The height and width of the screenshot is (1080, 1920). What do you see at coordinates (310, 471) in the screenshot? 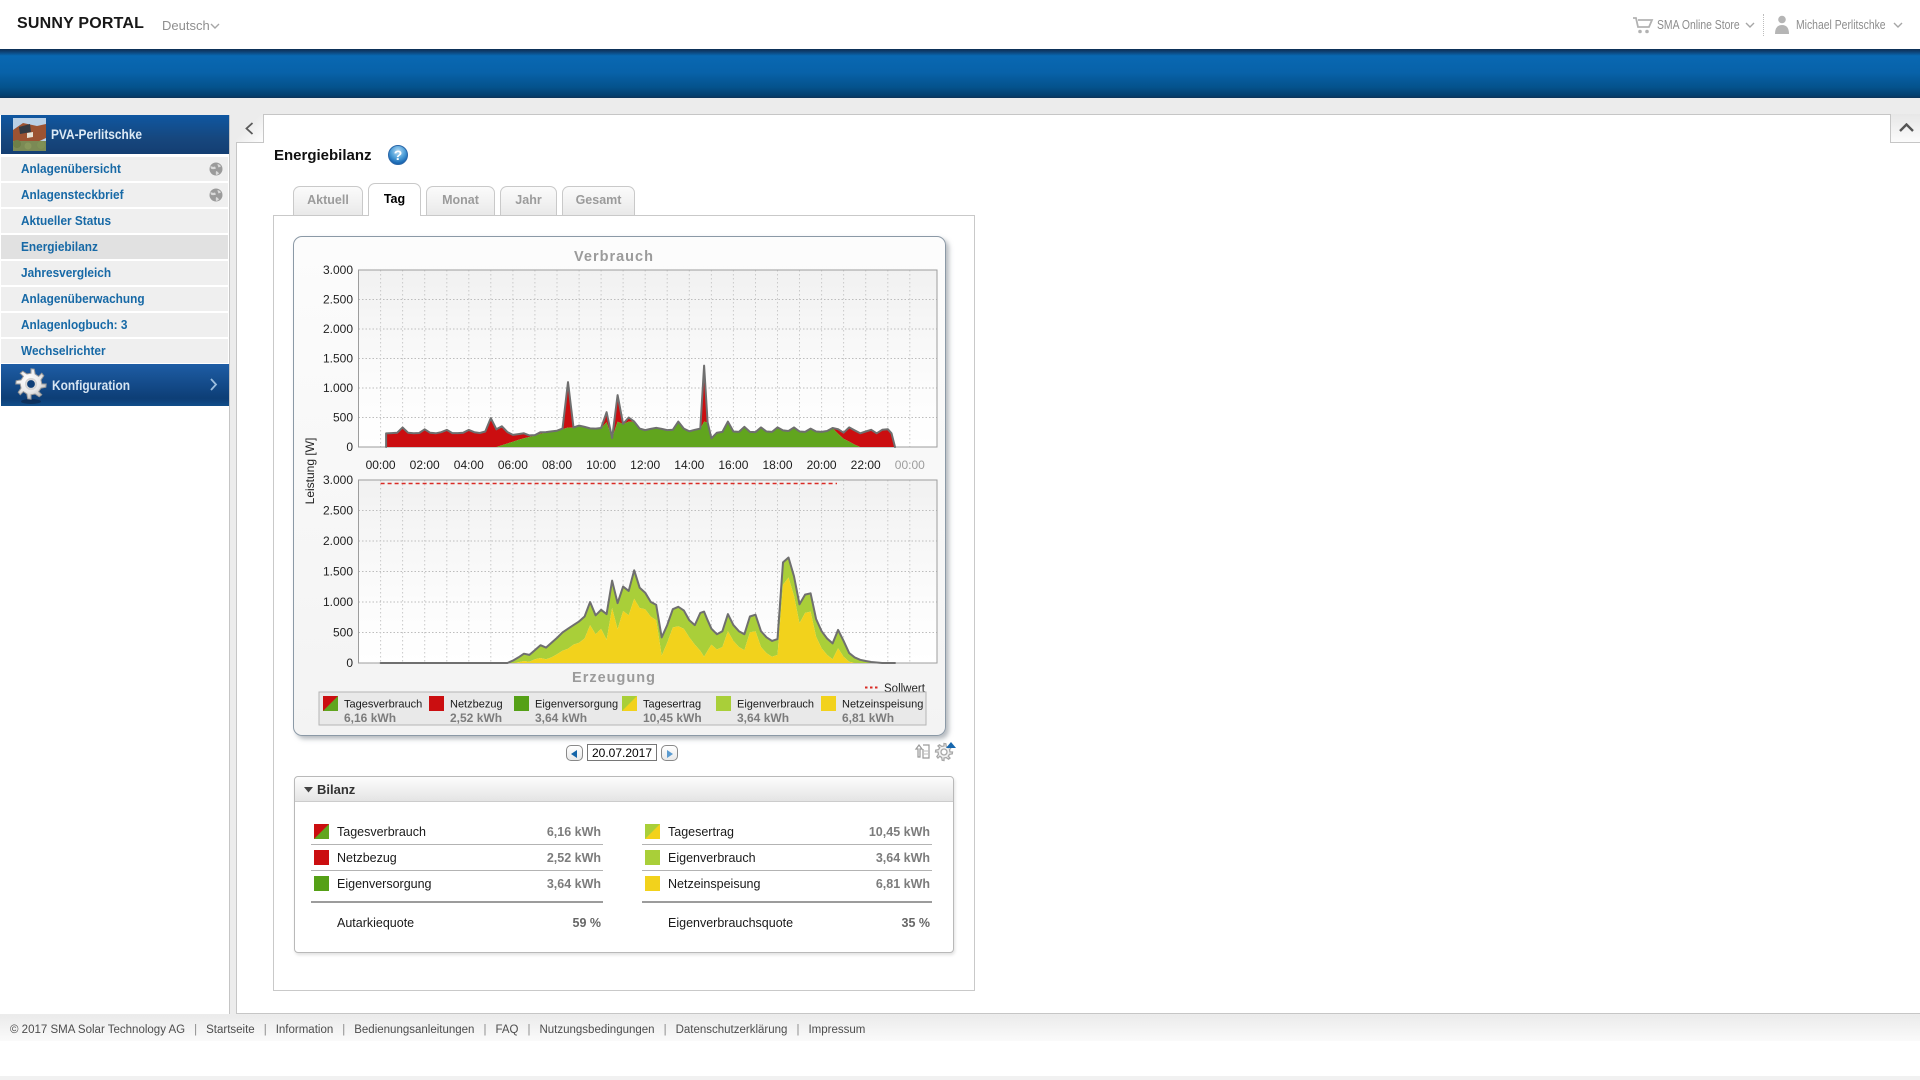
I see `svg-text: Leistung [W]` at bounding box center [310, 471].